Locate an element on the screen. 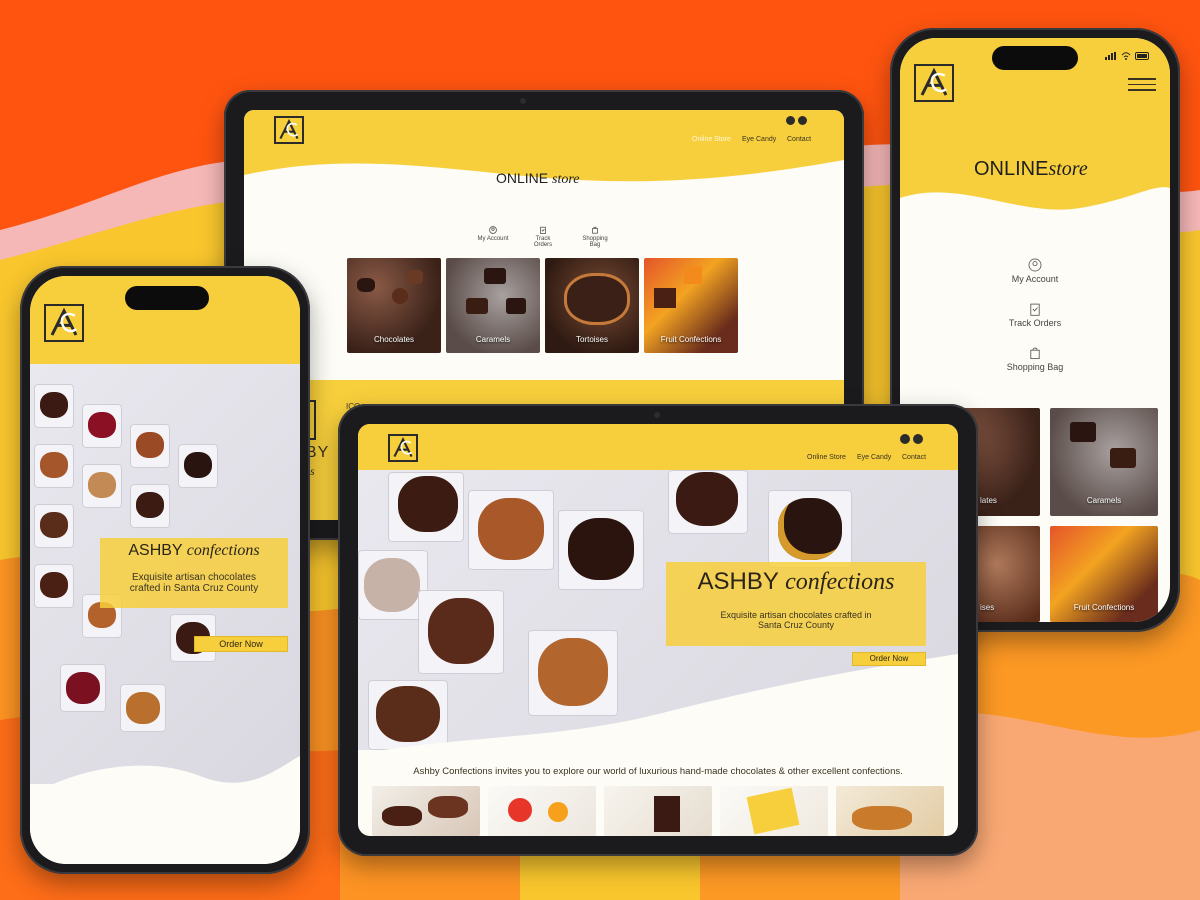 The image size is (1200, 900). phone-left-logo is located at coordinates (64, 323).